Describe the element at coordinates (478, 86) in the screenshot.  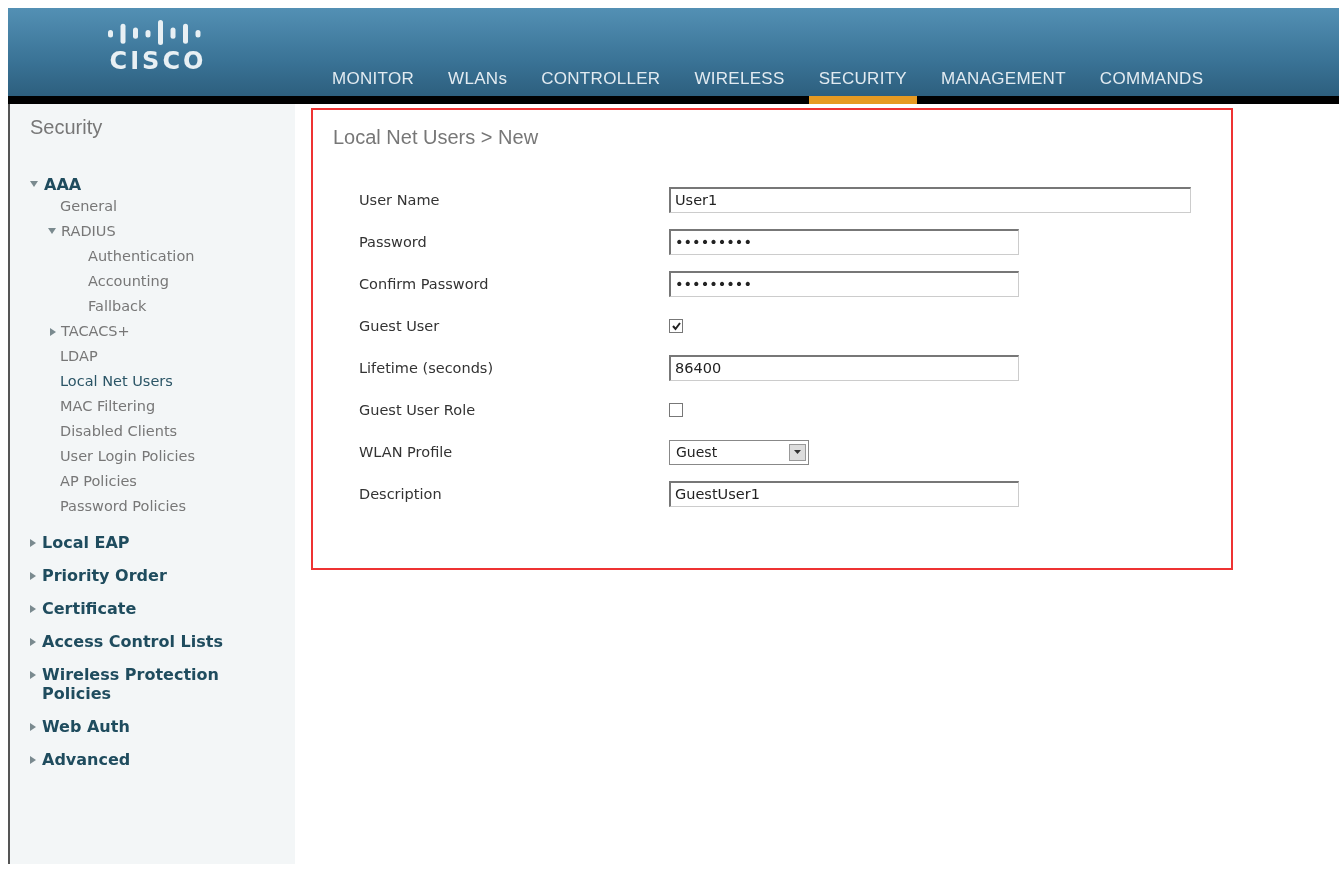
I see `nav-tab: WLANs` at that location.